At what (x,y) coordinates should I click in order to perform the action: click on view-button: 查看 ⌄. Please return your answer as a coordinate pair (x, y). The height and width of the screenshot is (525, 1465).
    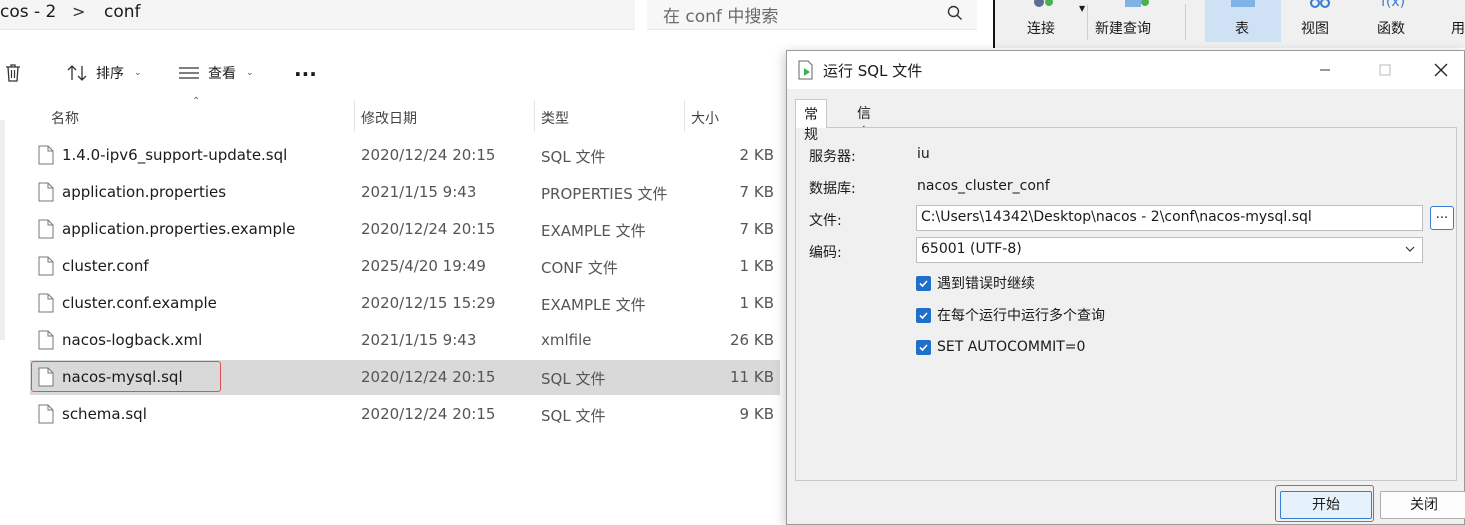
    Looking at the image, I should click on (216, 73).